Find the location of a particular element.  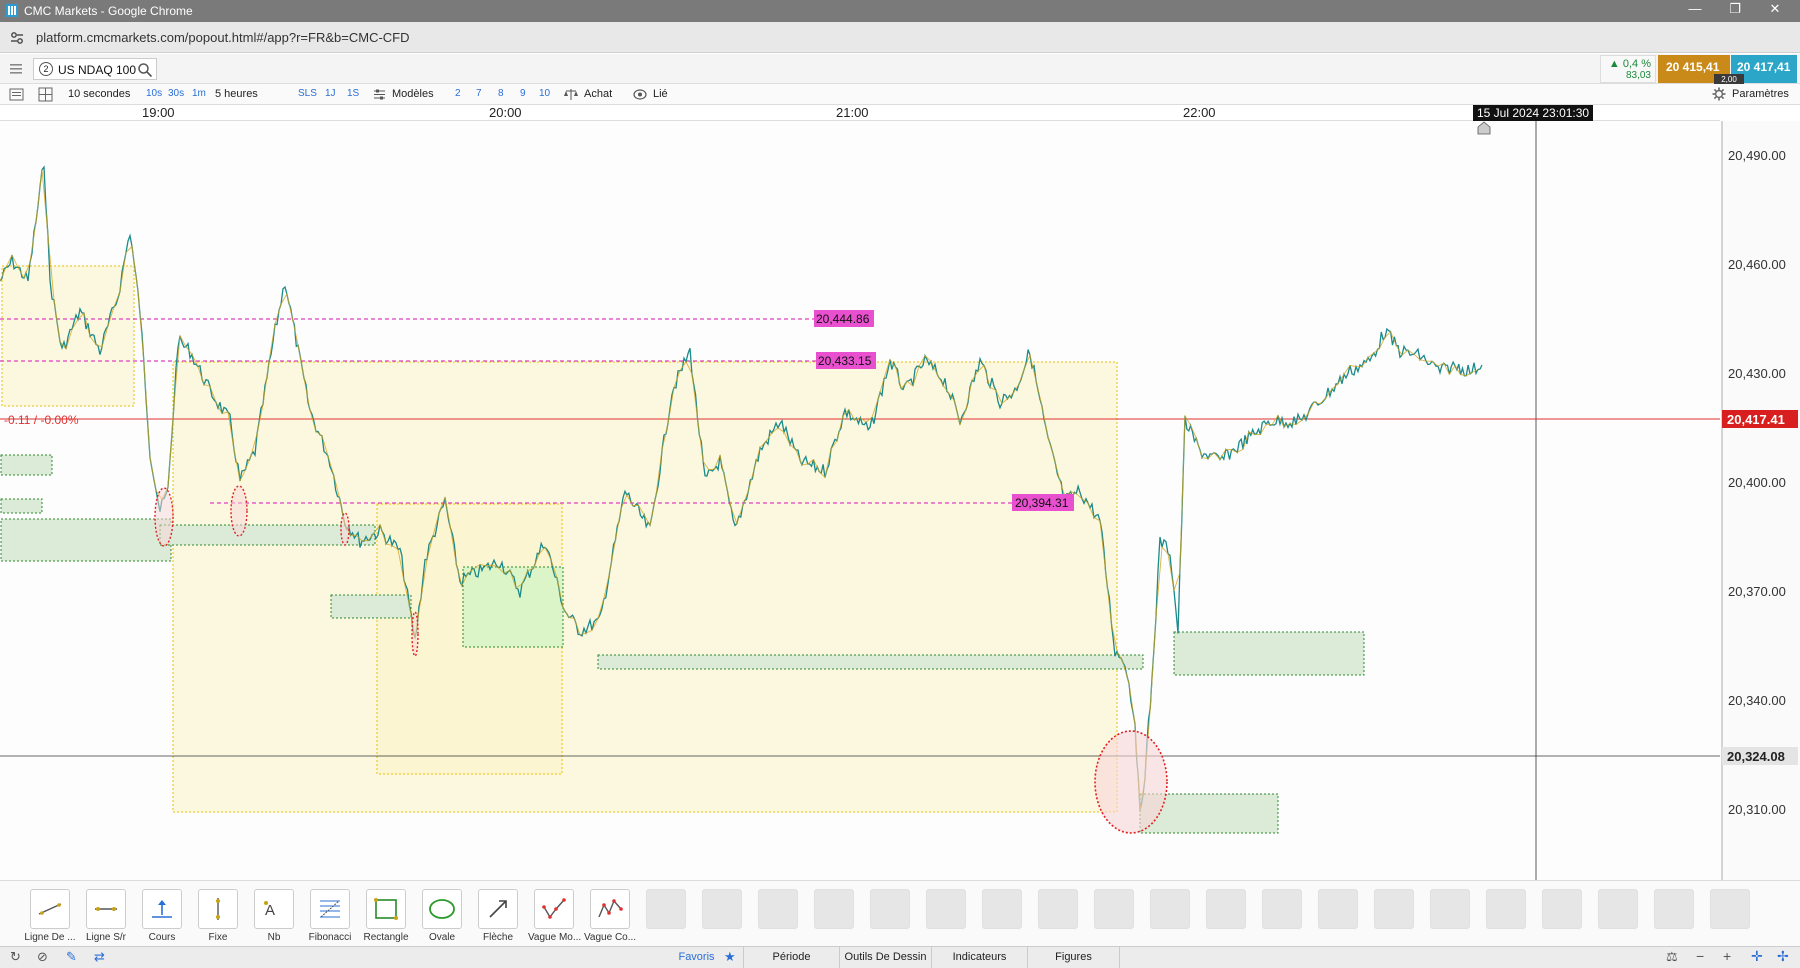

buy-scale-icon is located at coordinates (571, 94).